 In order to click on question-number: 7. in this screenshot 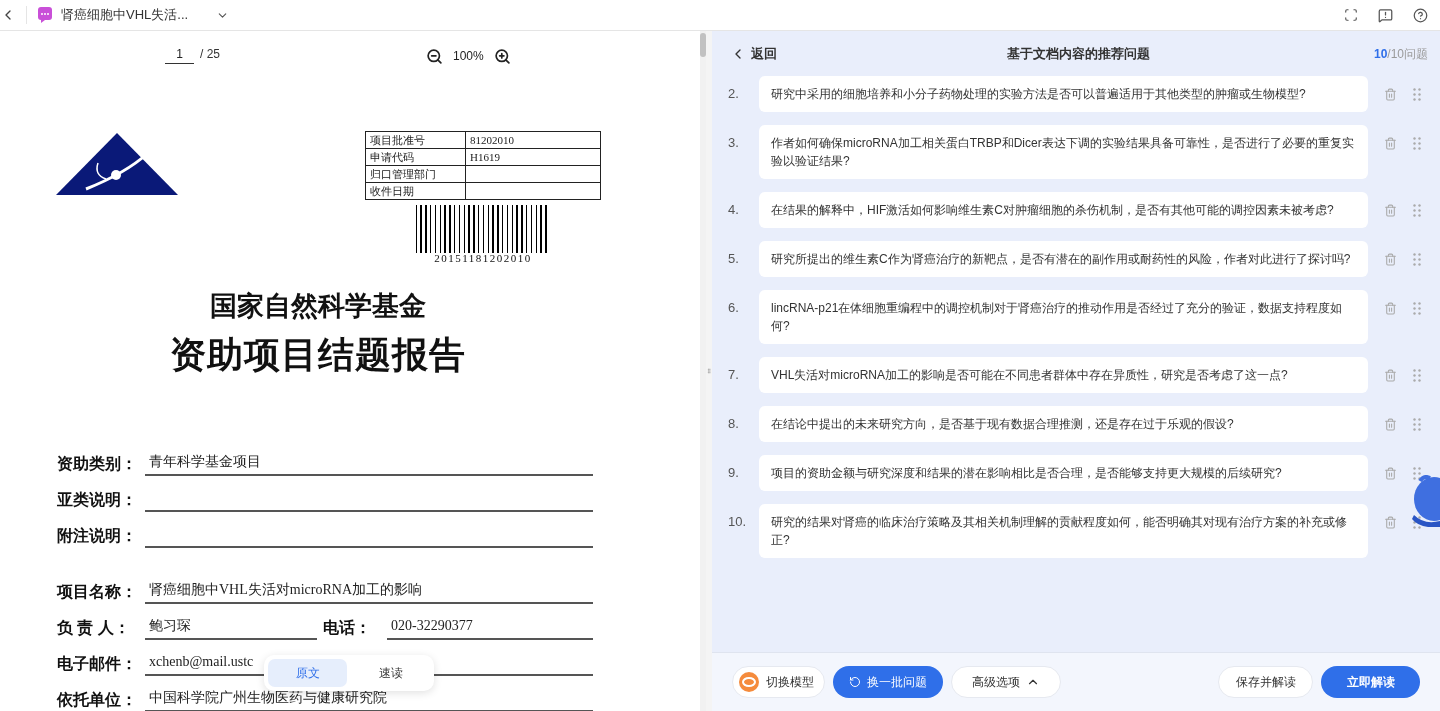, I will do `click(733, 375)`.